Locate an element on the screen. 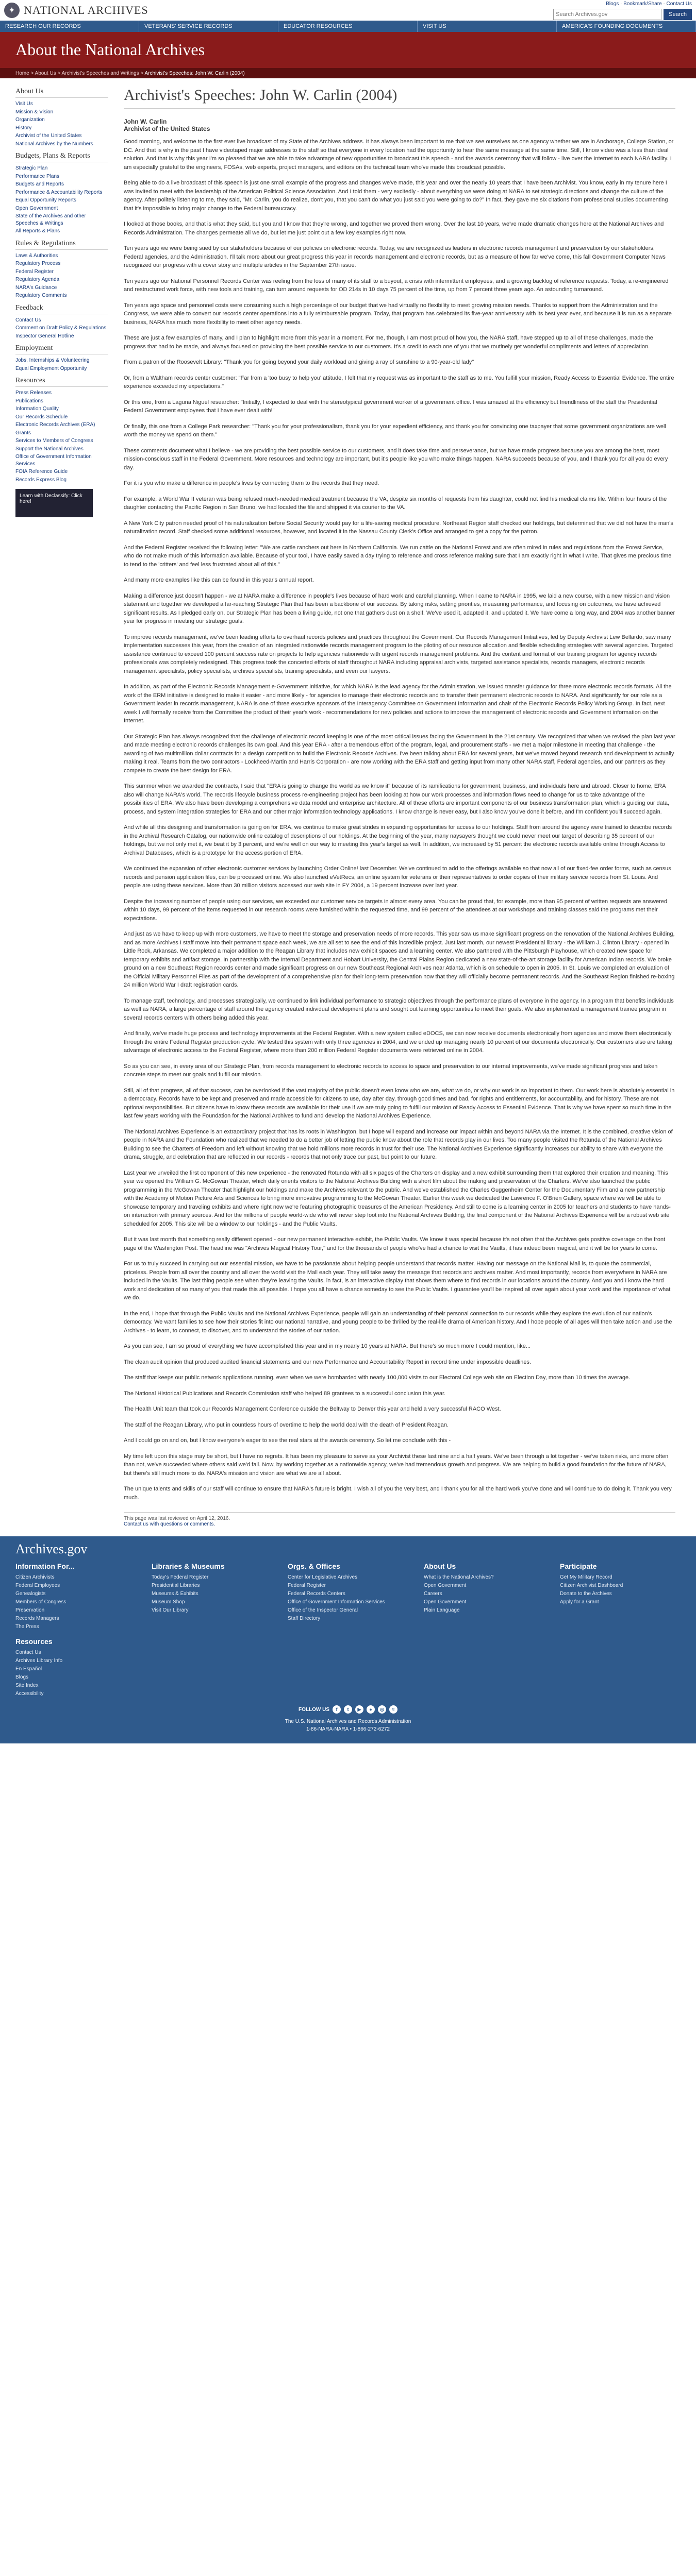  breadcrumb-speeches: Archivist's Speeches and Writings is located at coordinates (100, 73).